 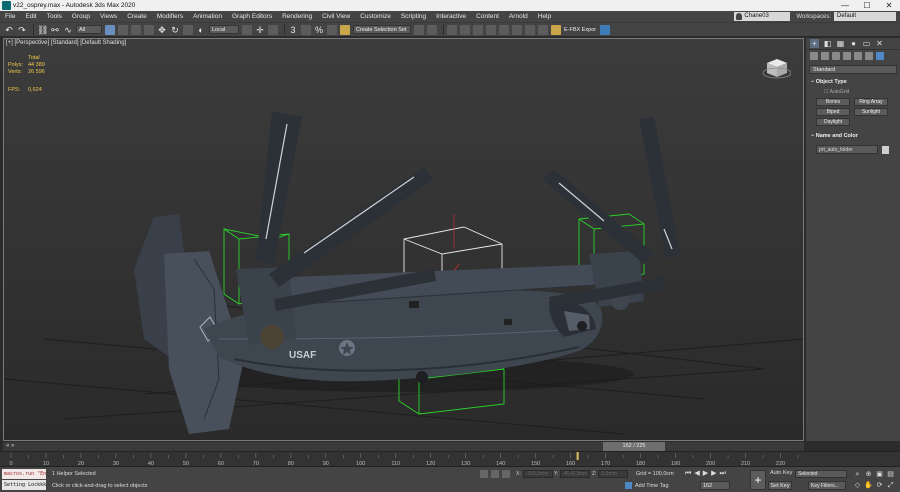 I want to click on select-manipulate-icon: ✛, so click(x=260, y=30).